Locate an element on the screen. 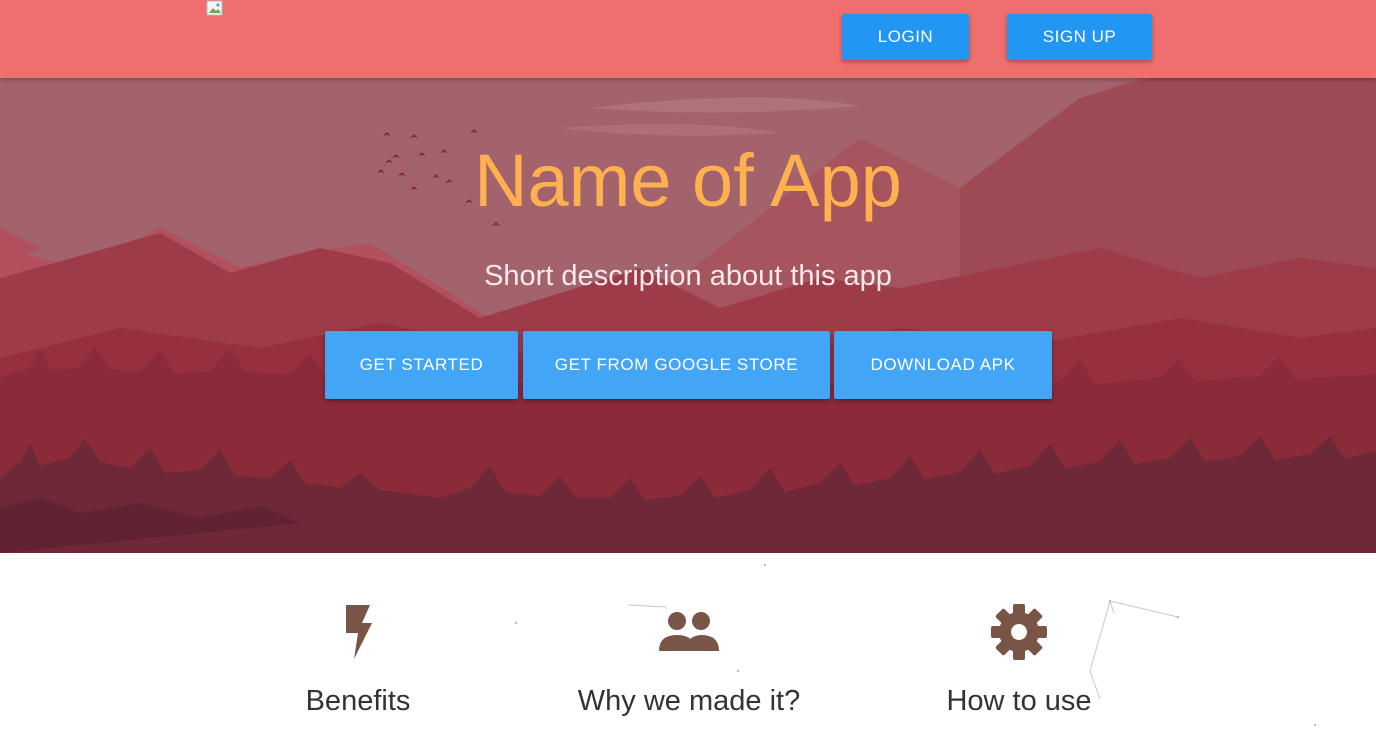 This screenshot has height=736, width=1376. login-button: LOGIN is located at coordinates (905, 37).